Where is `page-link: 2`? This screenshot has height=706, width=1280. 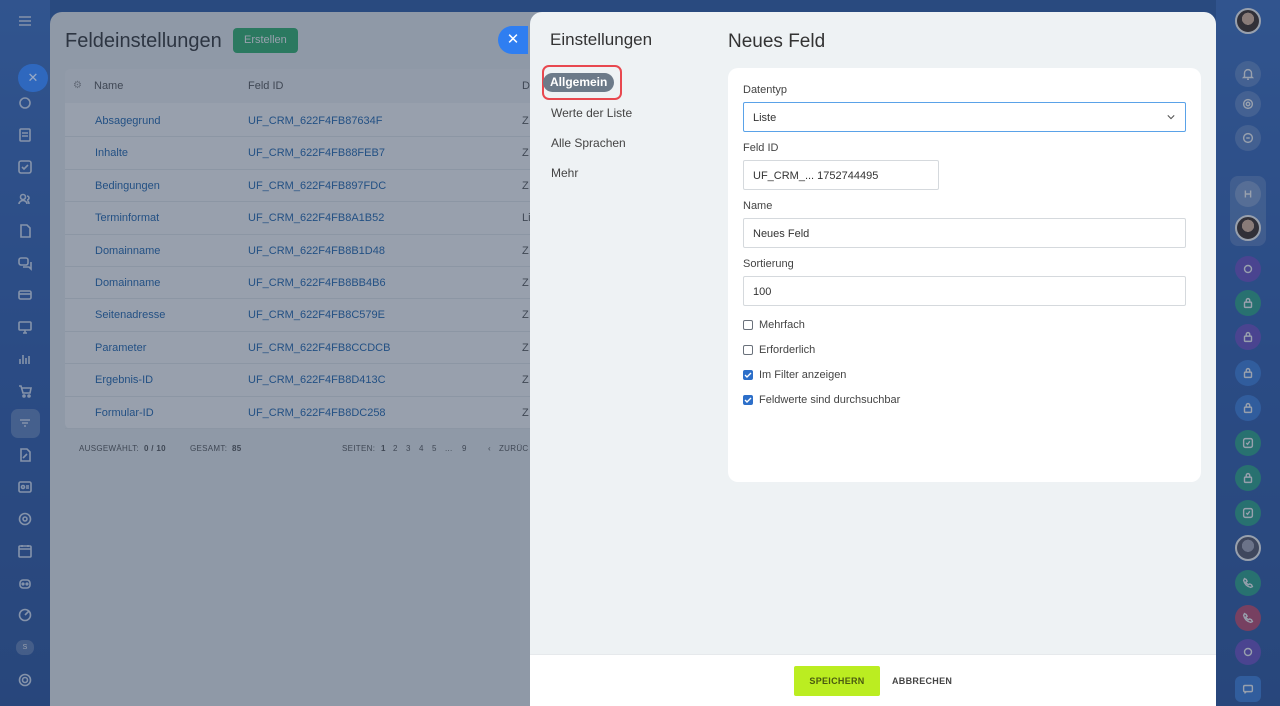 page-link: 2 is located at coordinates (395, 449).